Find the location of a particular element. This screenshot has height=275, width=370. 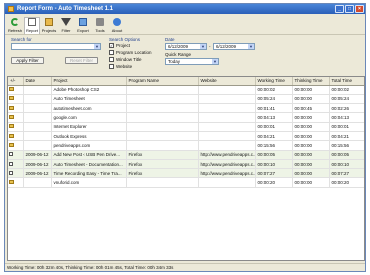

maximize-button: □ is located at coordinates (349, 9).